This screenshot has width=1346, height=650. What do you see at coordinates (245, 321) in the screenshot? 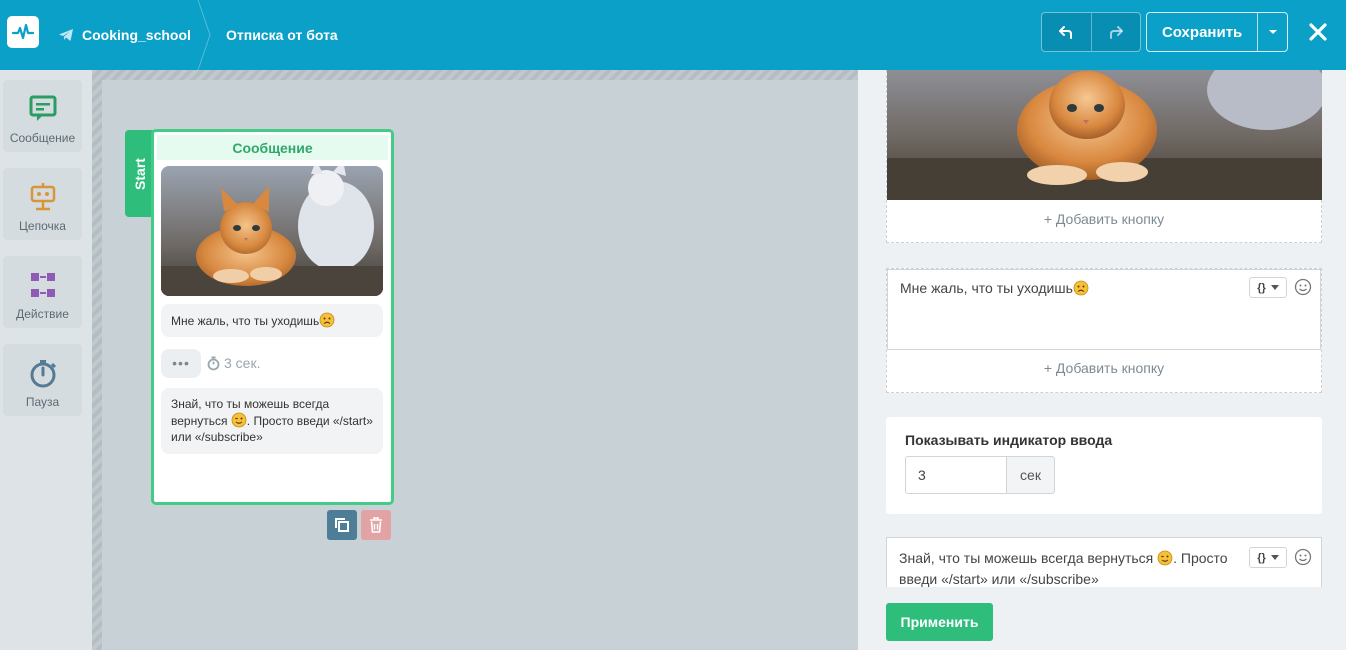
I see `node-message-1-text: Мне жаль, что ты уходишь` at bounding box center [245, 321].